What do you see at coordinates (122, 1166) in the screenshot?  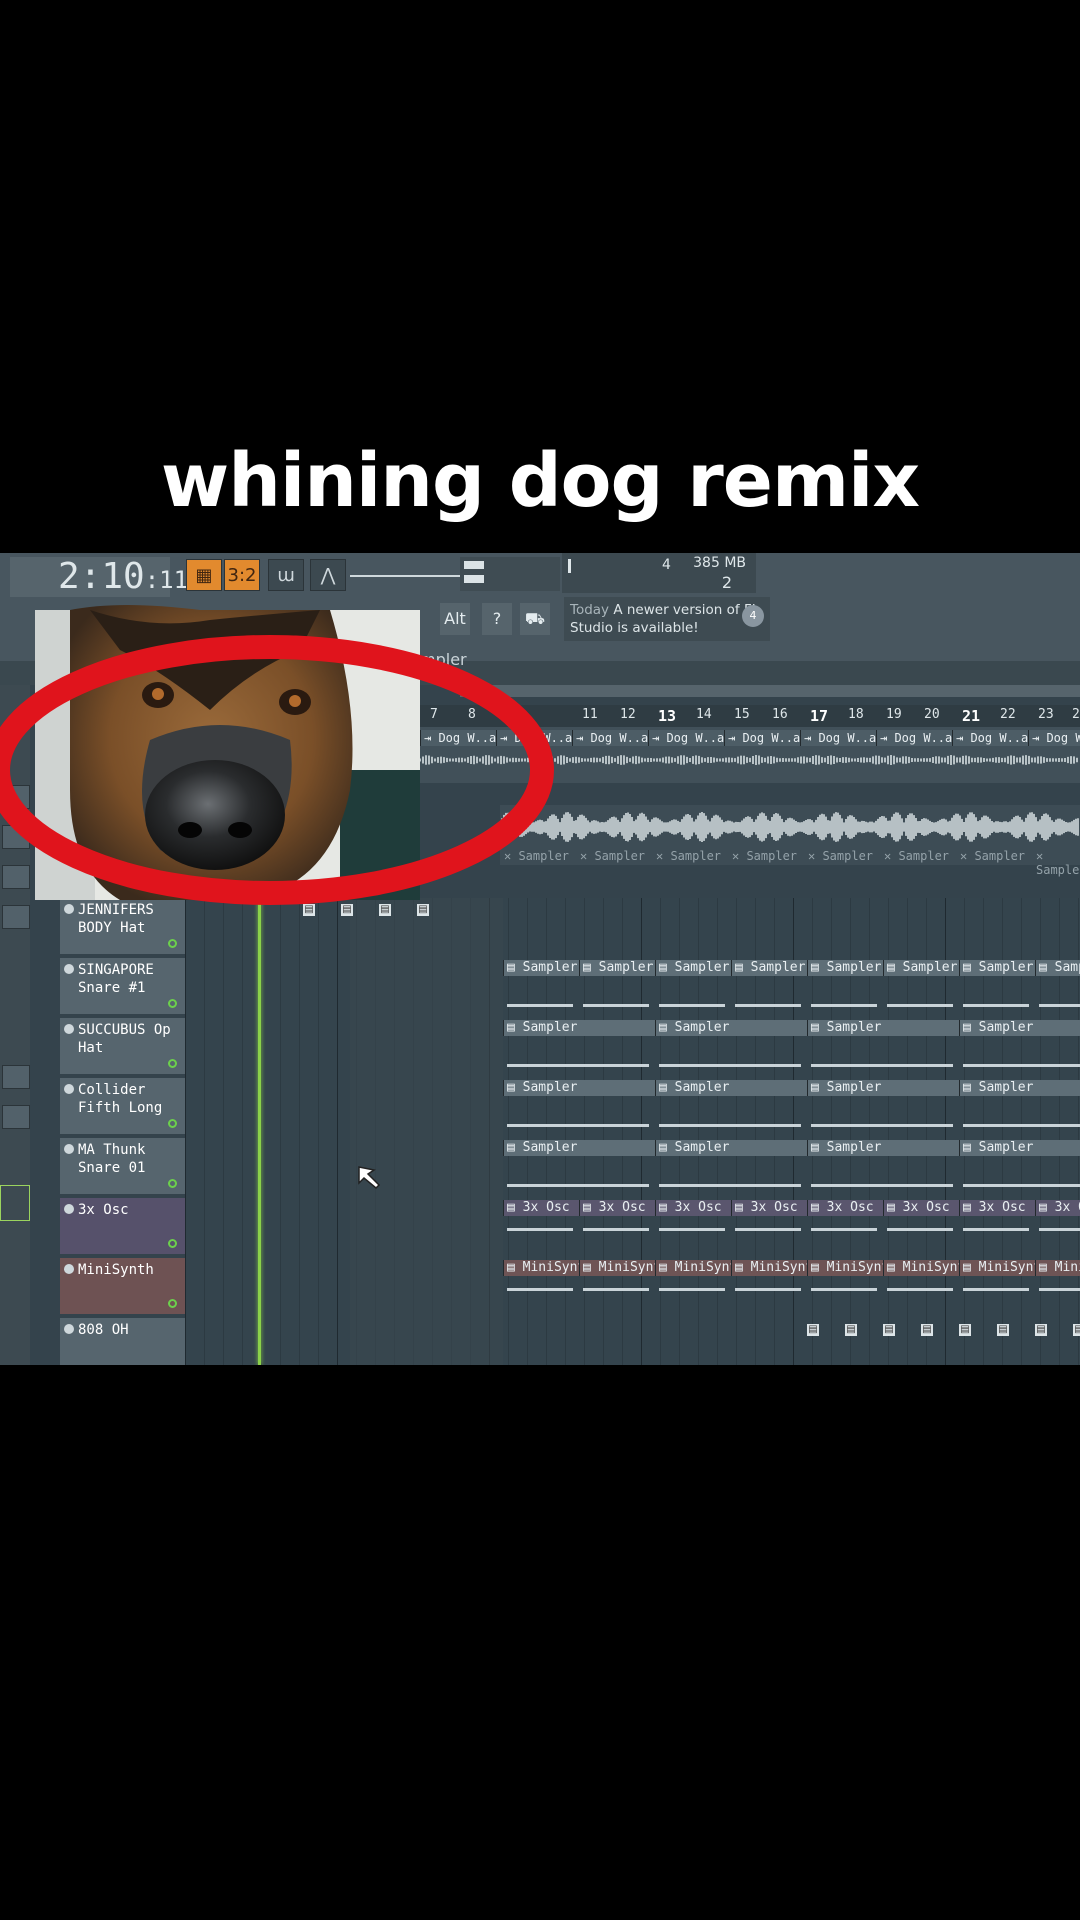 I see `channel-button: MA Thunk Snare 01` at bounding box center [122, 1166].